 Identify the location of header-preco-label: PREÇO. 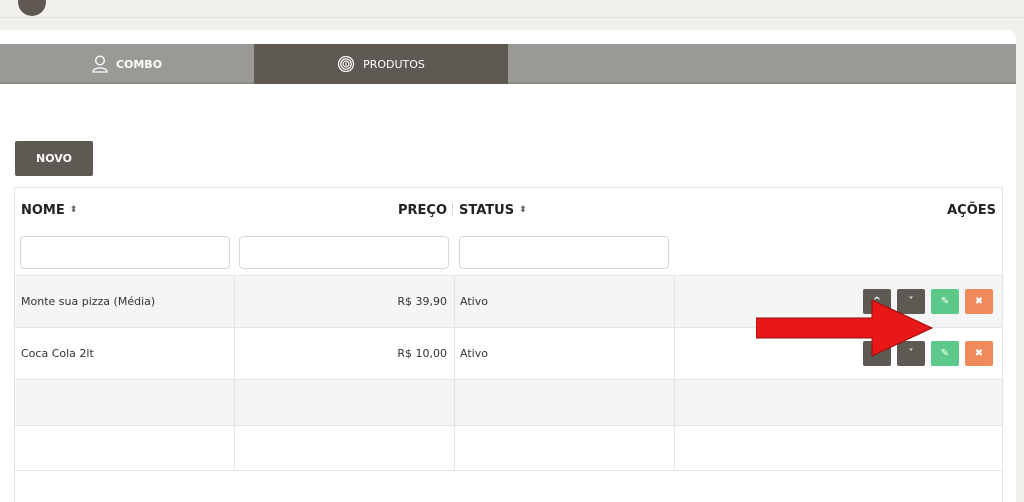
(422, 210).